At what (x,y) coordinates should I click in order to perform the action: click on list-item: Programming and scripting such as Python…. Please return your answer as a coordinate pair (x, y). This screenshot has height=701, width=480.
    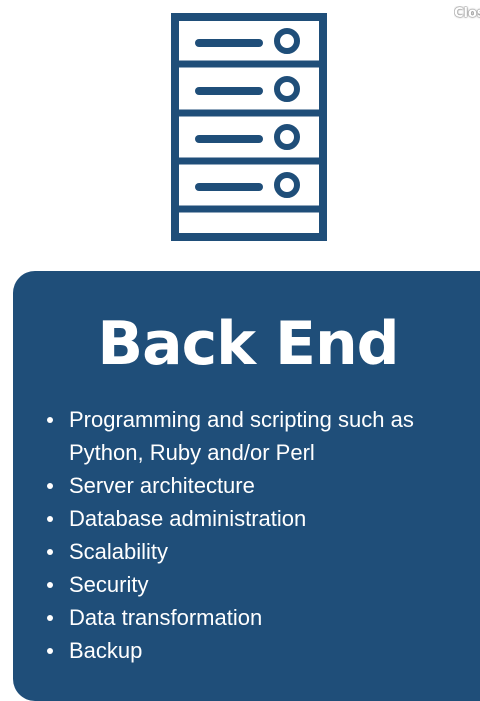
    Looking at the image, I should click on (257, 436).